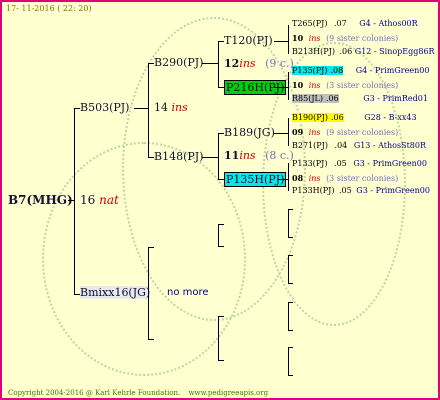 The height and width of the screenshot is (400, 440). What do you see at coordinates (390, 117) in the screenshot?
I see `gen4-father-source: G28 - B-xx43` at bounding box center [390, 117].